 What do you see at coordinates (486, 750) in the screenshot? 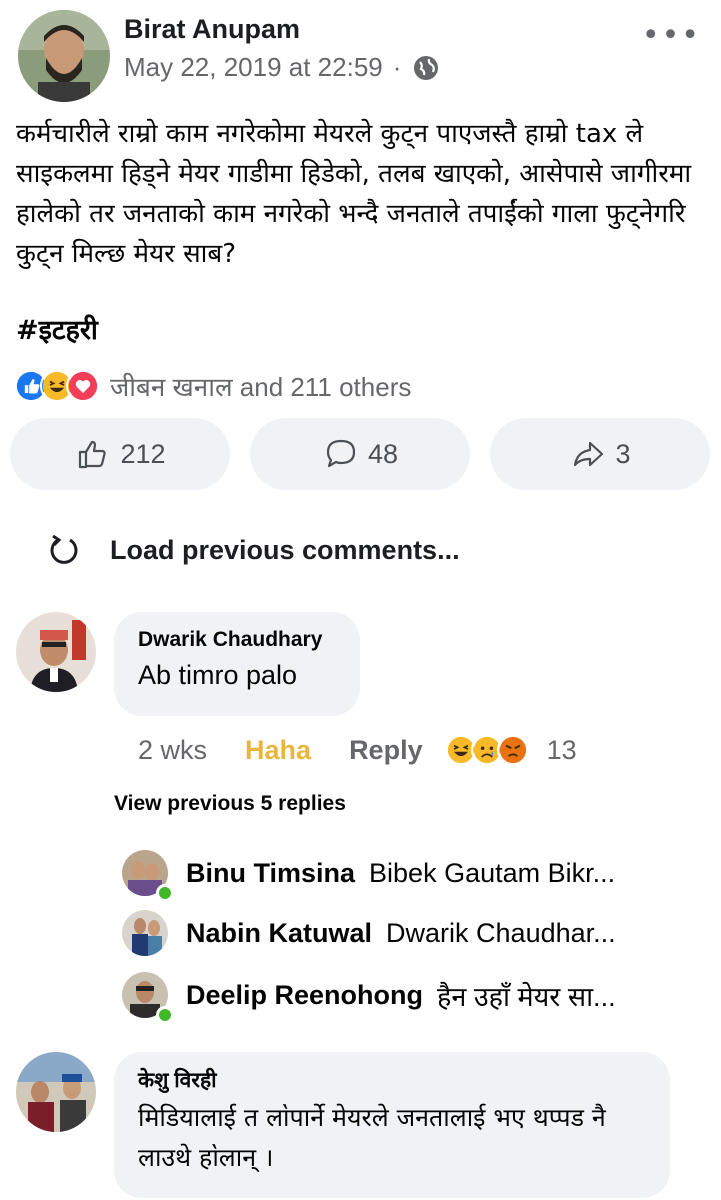
I see `comment-reactions` at bounding box center [486, 750].